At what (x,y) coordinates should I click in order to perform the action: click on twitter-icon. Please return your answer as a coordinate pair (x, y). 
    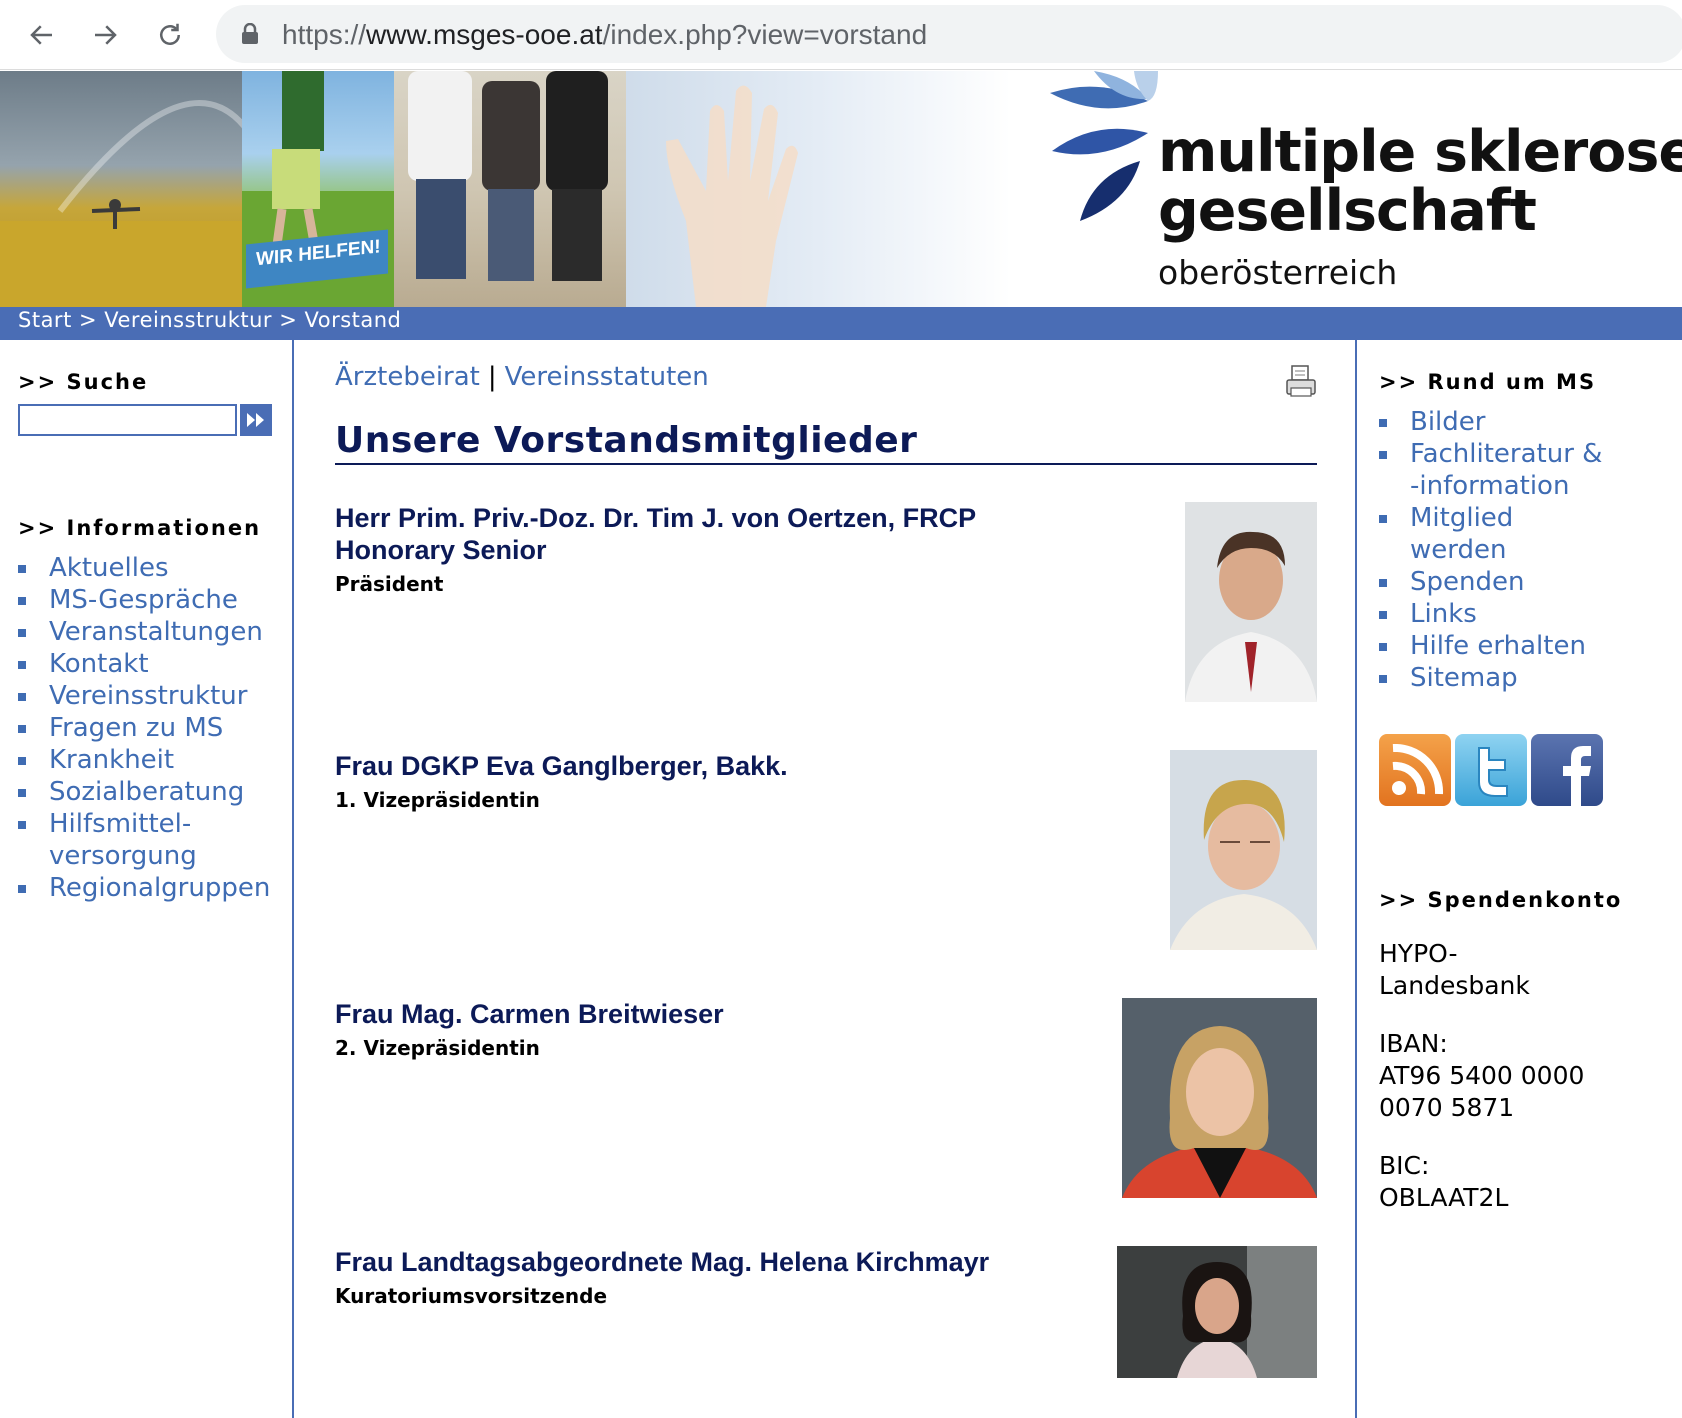
    Looking at the image, I should click on (1493, 772).